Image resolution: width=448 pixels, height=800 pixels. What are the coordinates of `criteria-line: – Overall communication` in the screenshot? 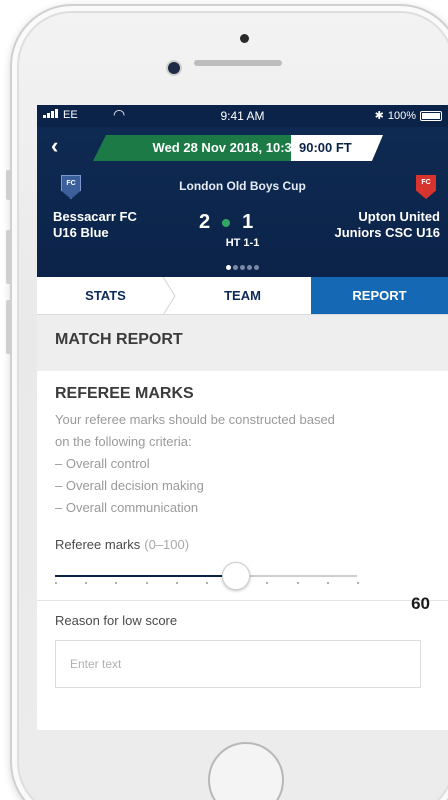 It's located at (127, 507).